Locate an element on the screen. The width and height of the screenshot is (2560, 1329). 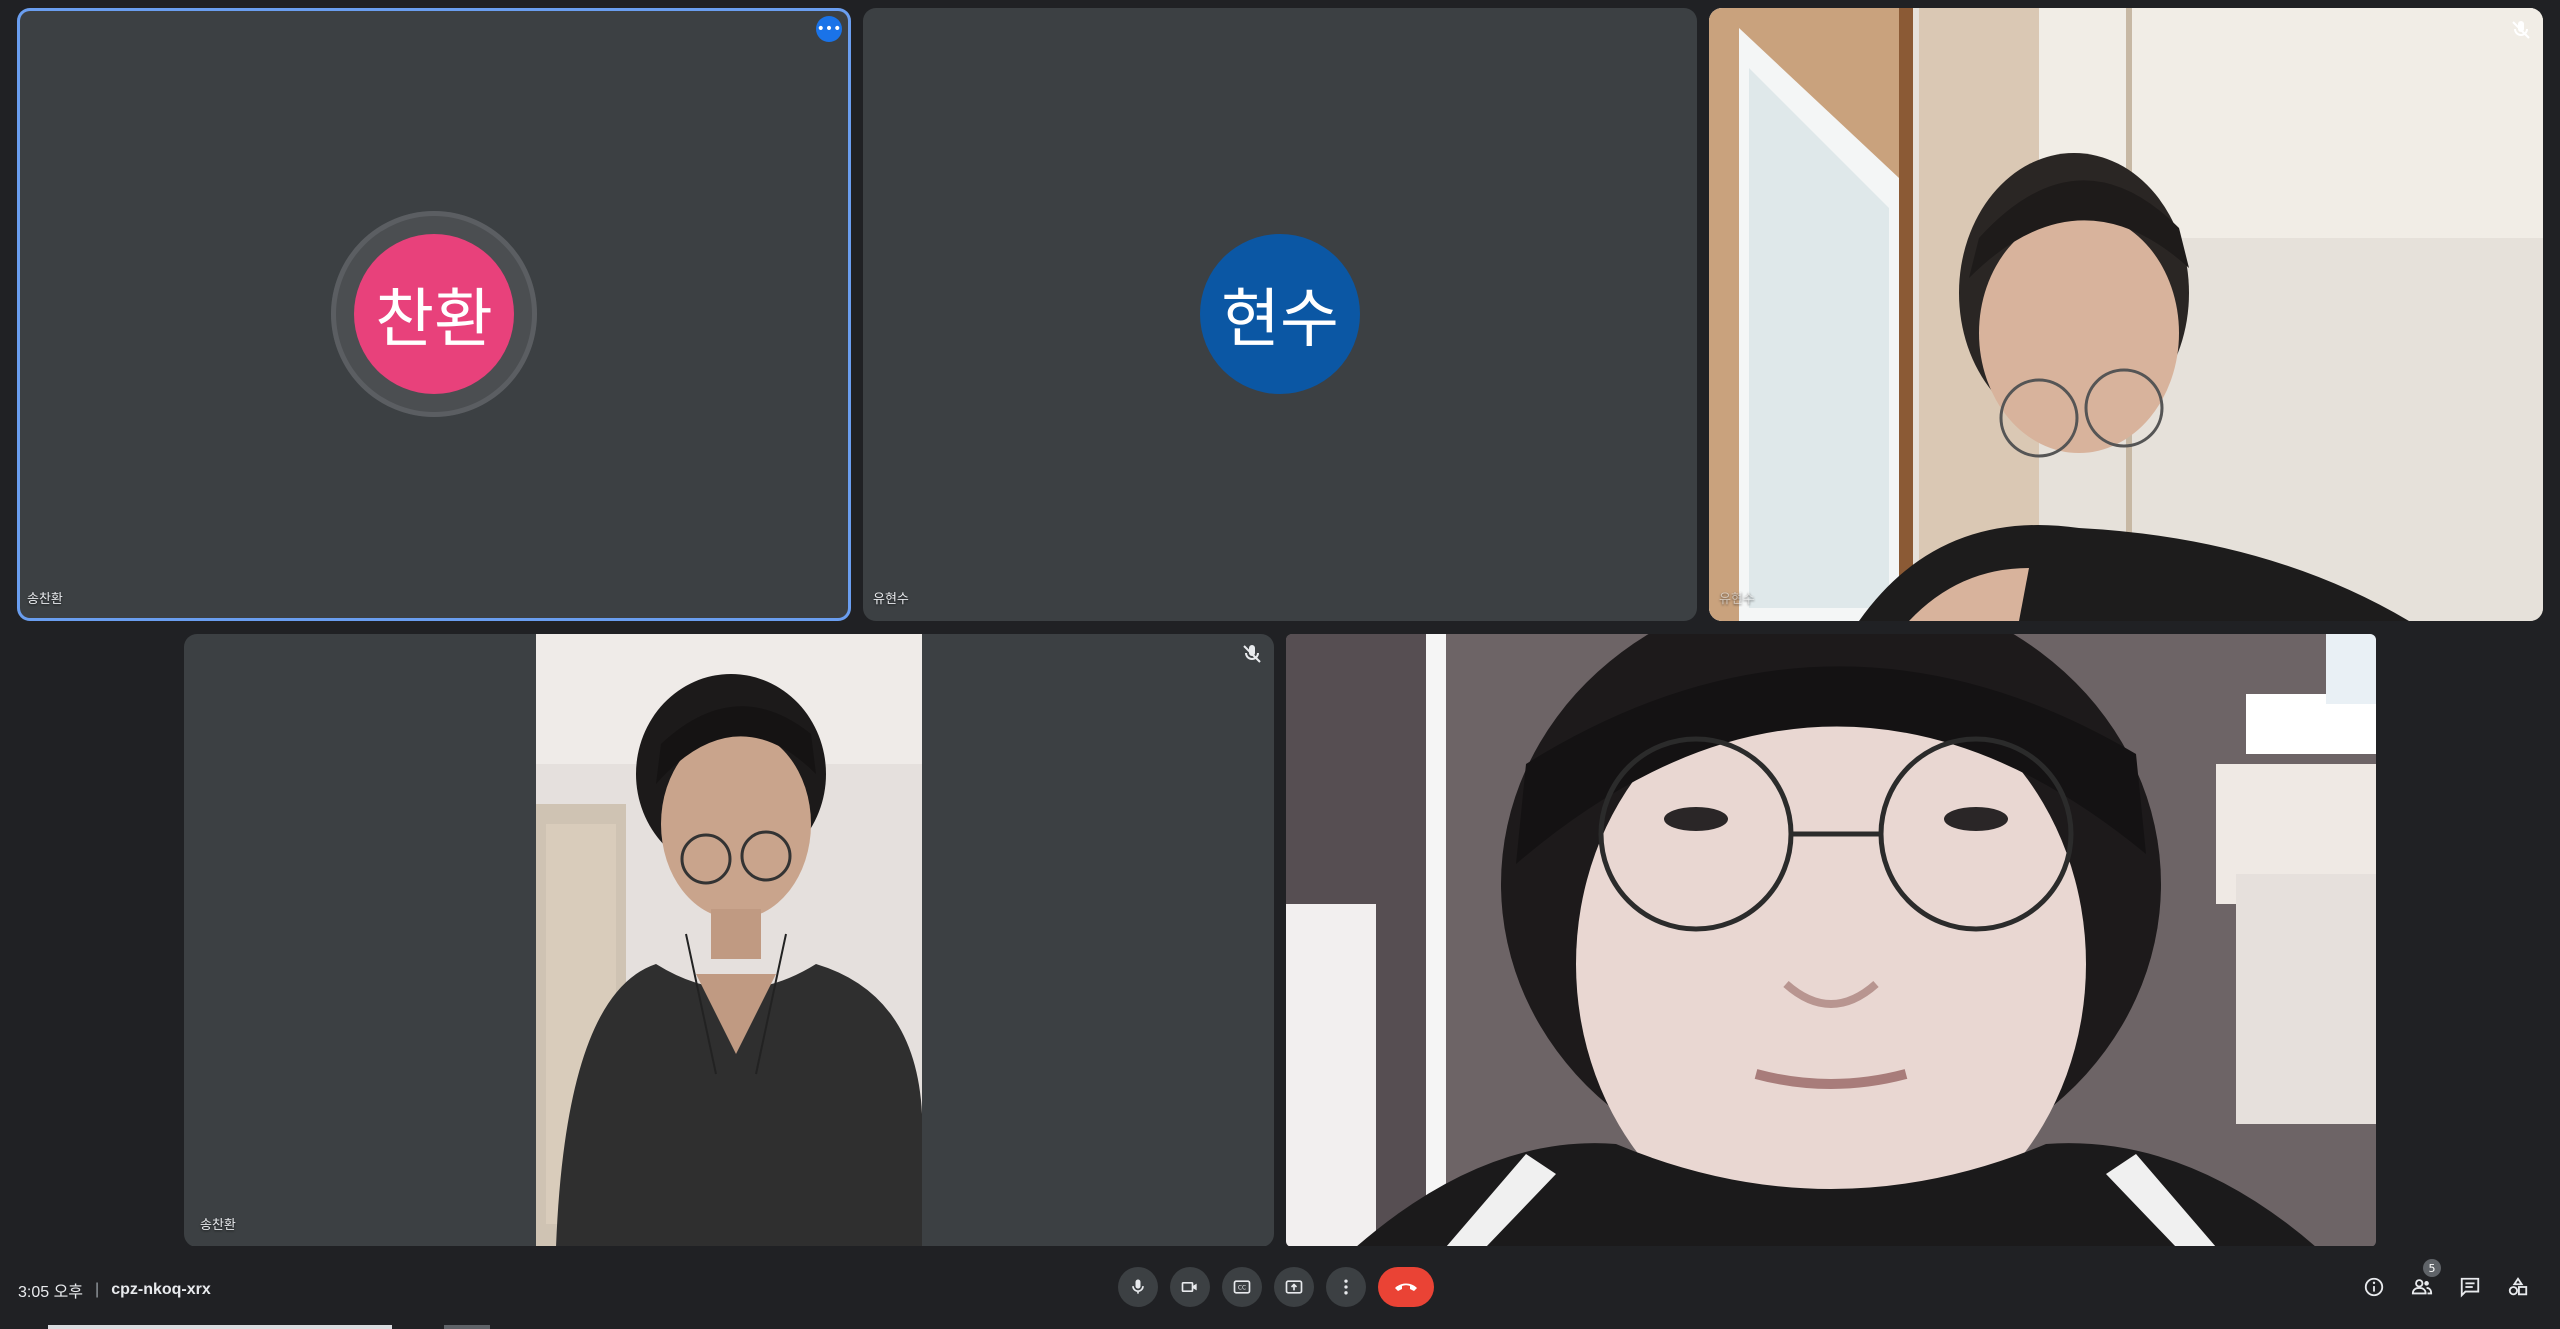
current-time: 3:05 오후 is located at coordinates (51, 1292).